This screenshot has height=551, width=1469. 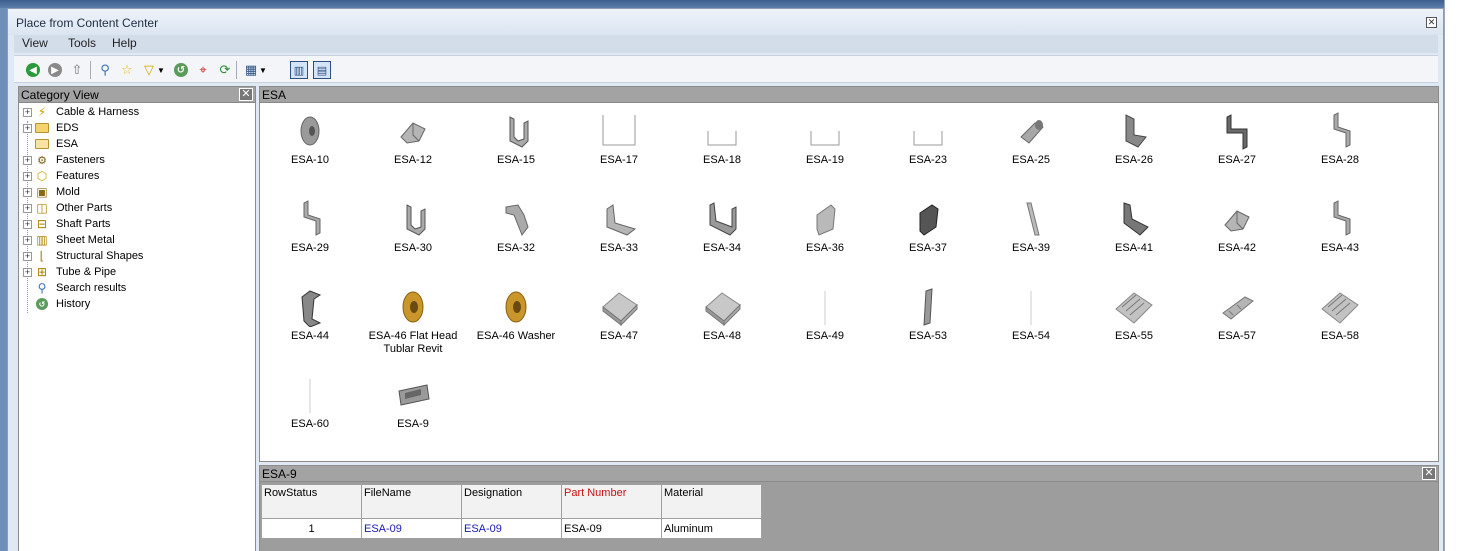 I want to click on family-thumbnail-item: ESA-15, so click(x=516, y=151).